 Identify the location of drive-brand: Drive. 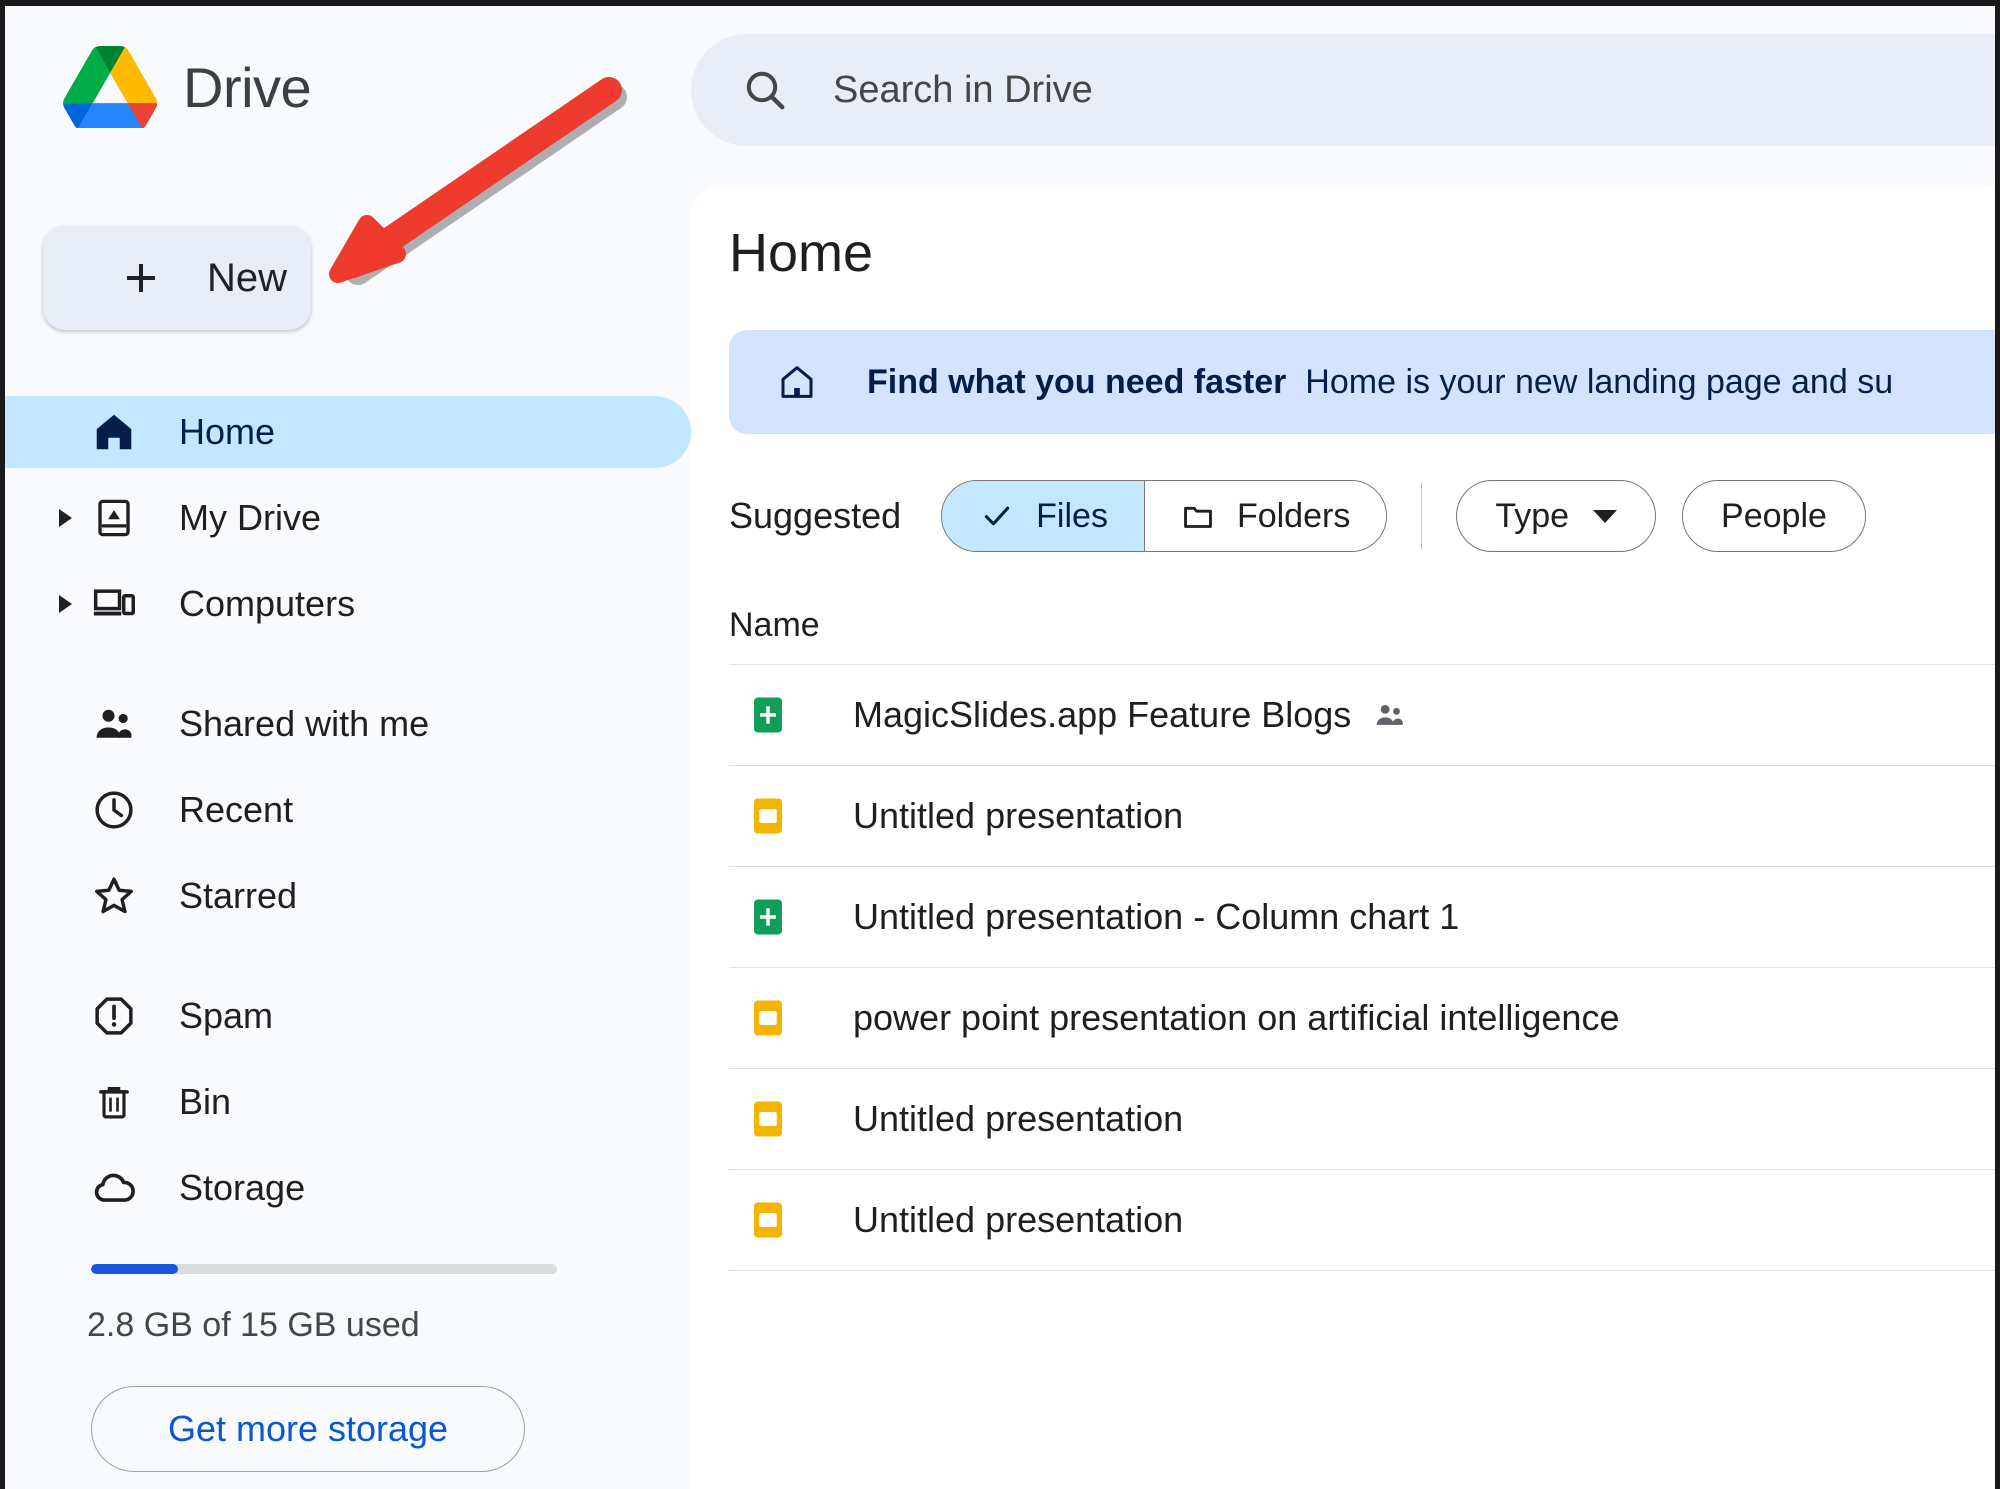
(187, 87).